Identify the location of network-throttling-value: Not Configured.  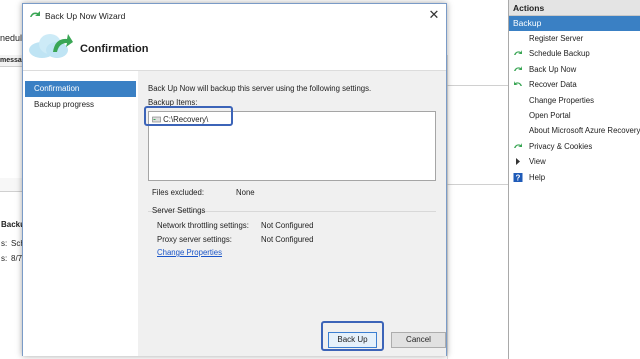
(287, 225).